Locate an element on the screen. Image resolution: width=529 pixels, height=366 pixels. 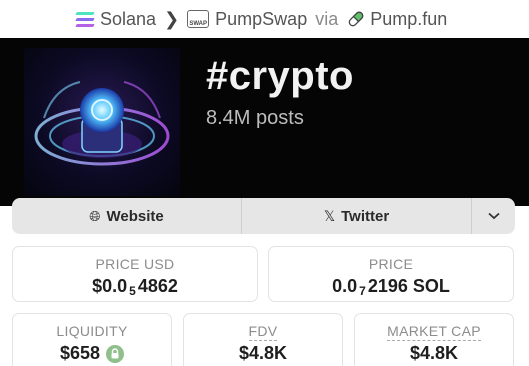
pumpswap-icon: SWAP is located at coordinates (198, 19).